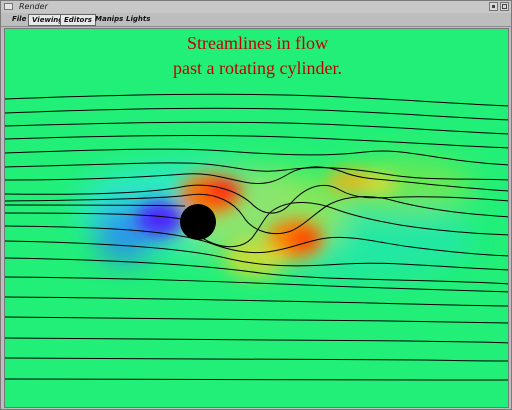 This screenshot has width=512, height=410. I want to click on window-title: Render, so click(33, 6).